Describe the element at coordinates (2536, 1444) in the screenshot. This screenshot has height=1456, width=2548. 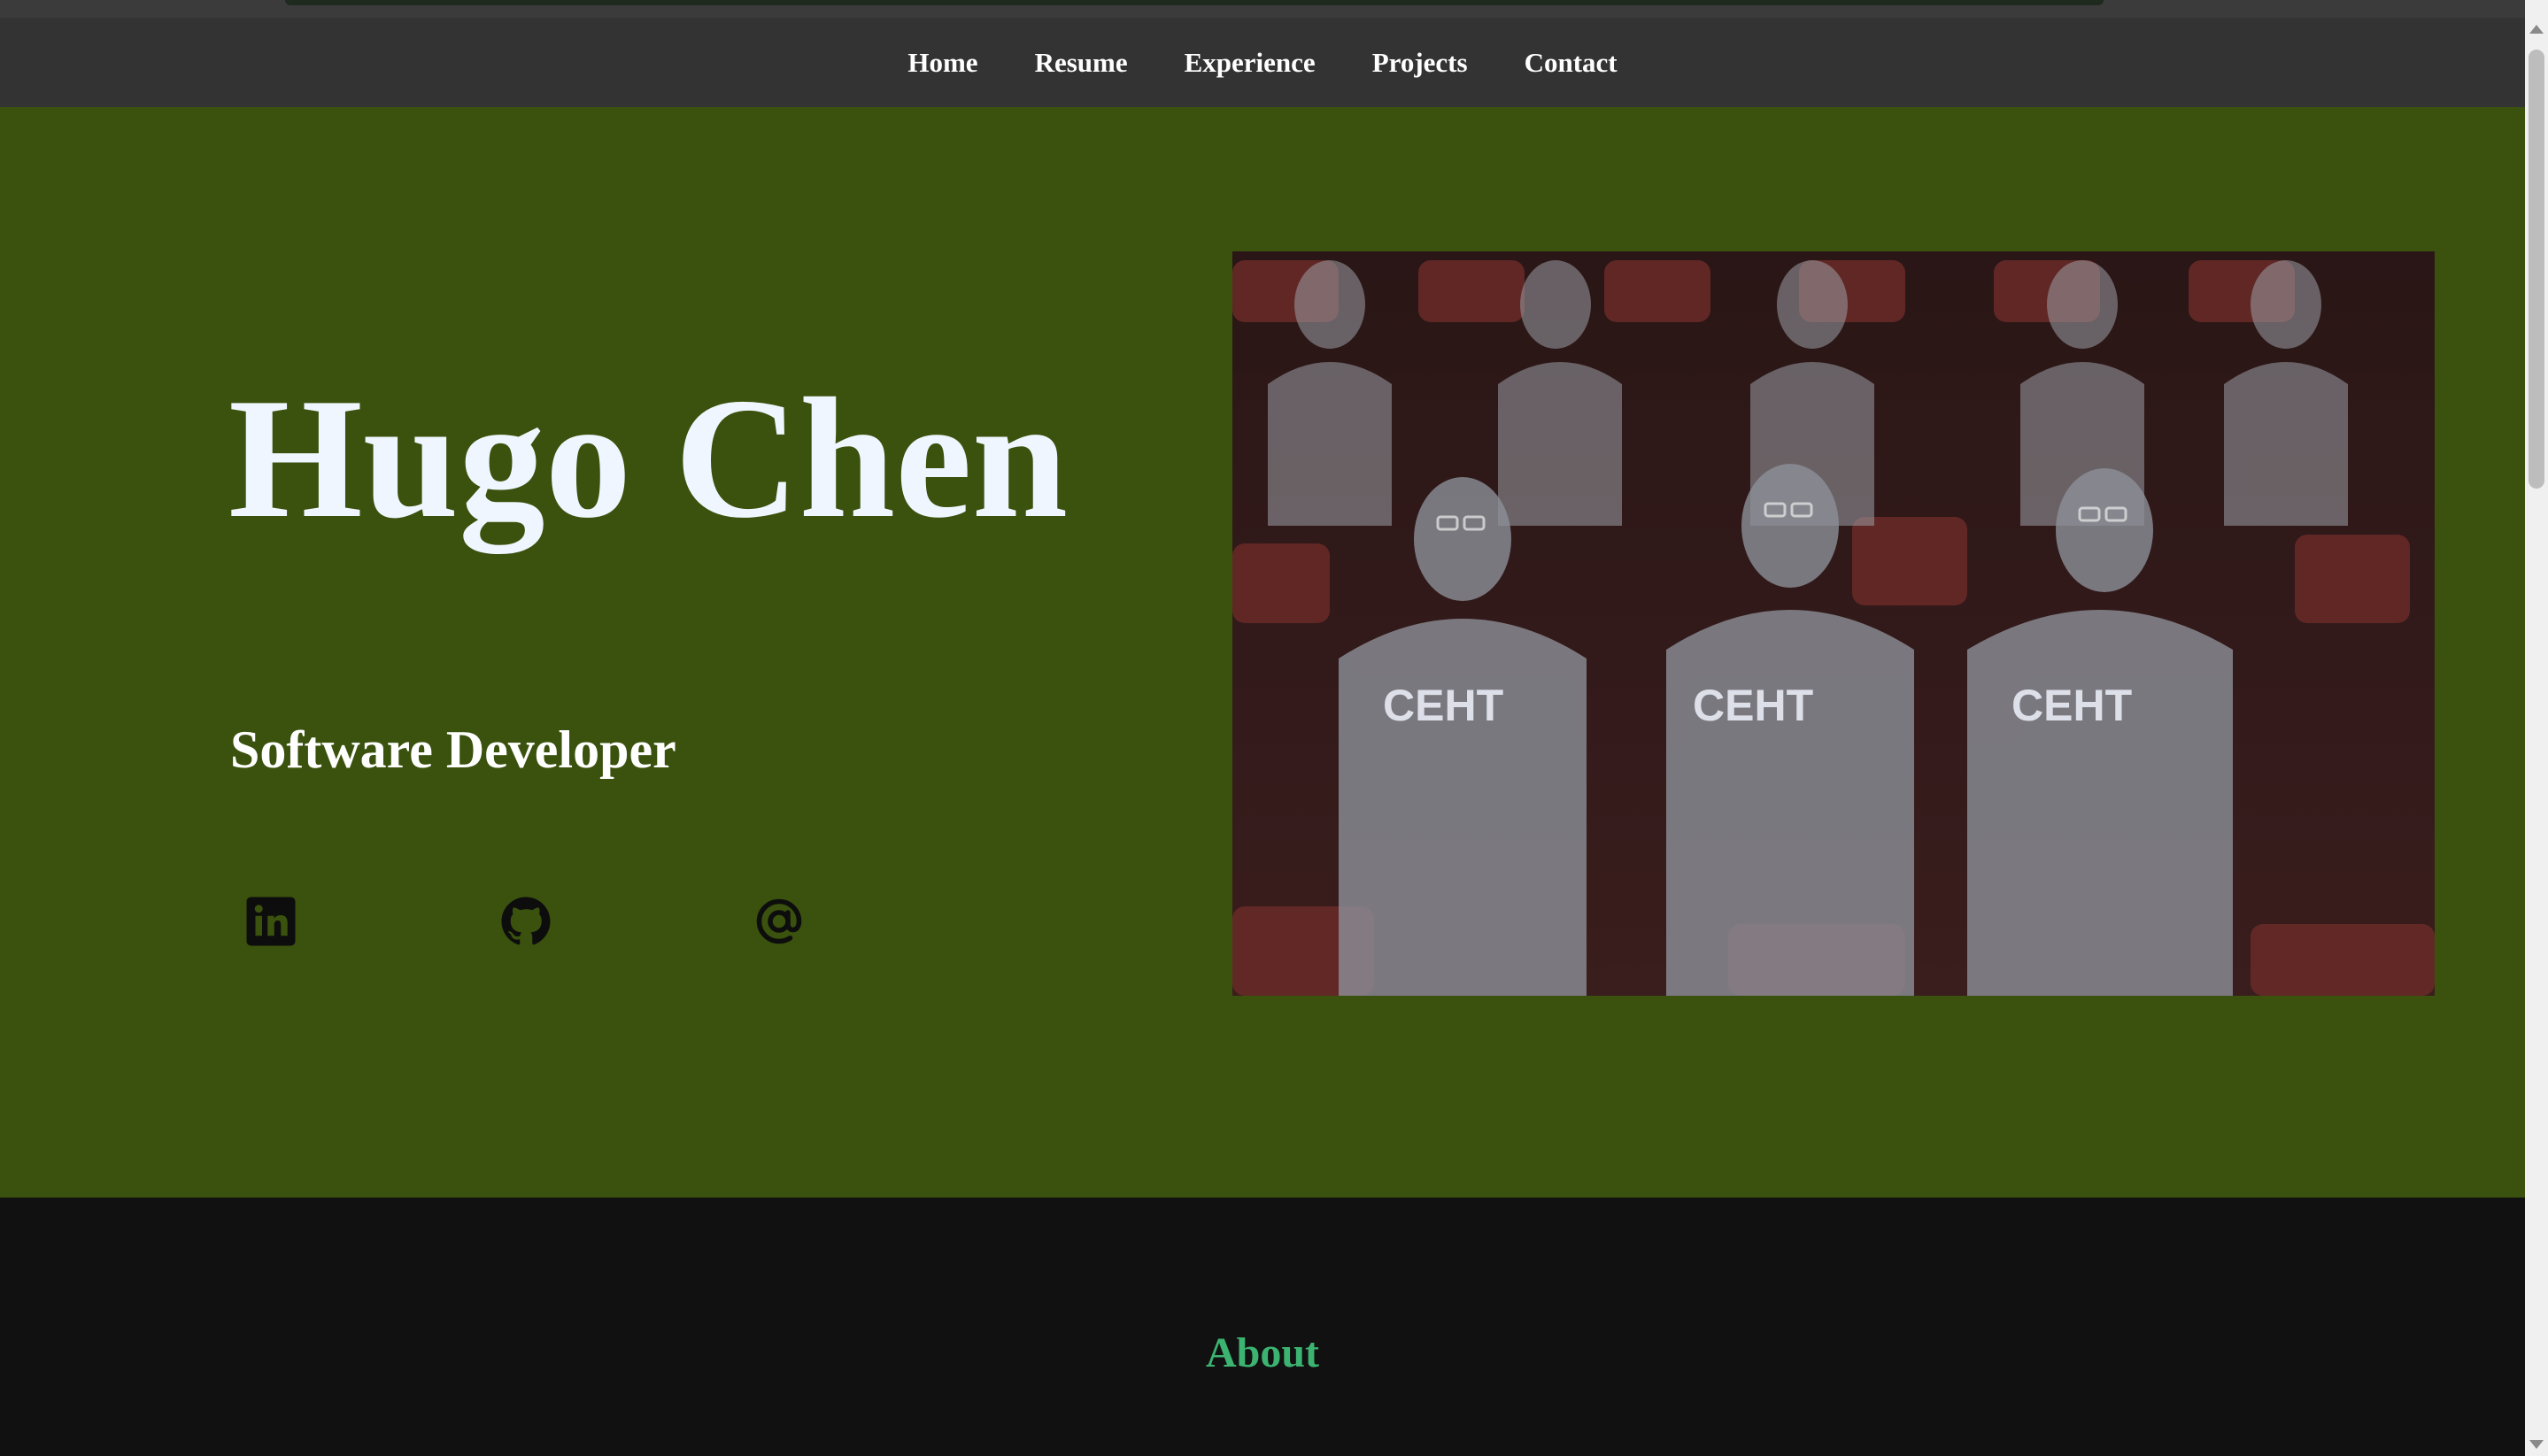
I see `scroll-down-arrow-icon` at that location.